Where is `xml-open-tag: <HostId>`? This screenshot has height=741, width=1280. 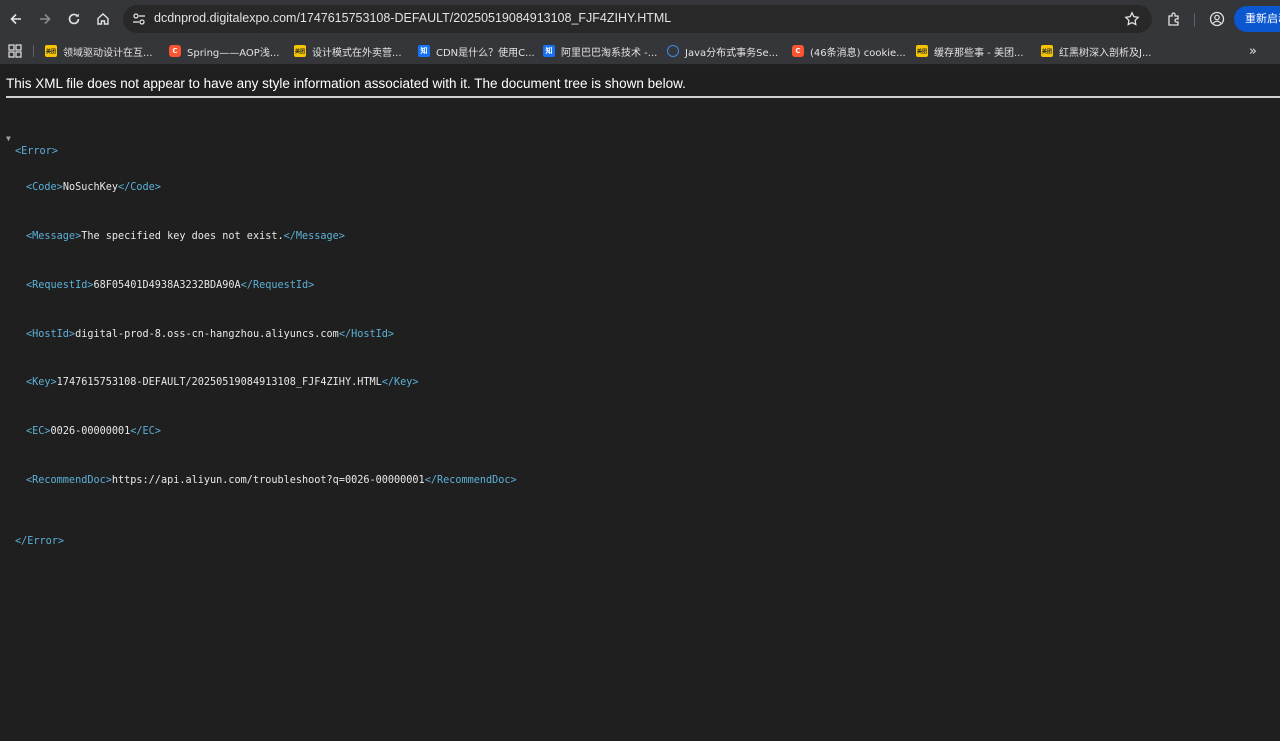
xml-open-tag: <HostId> is located at coordinates (51, 334).